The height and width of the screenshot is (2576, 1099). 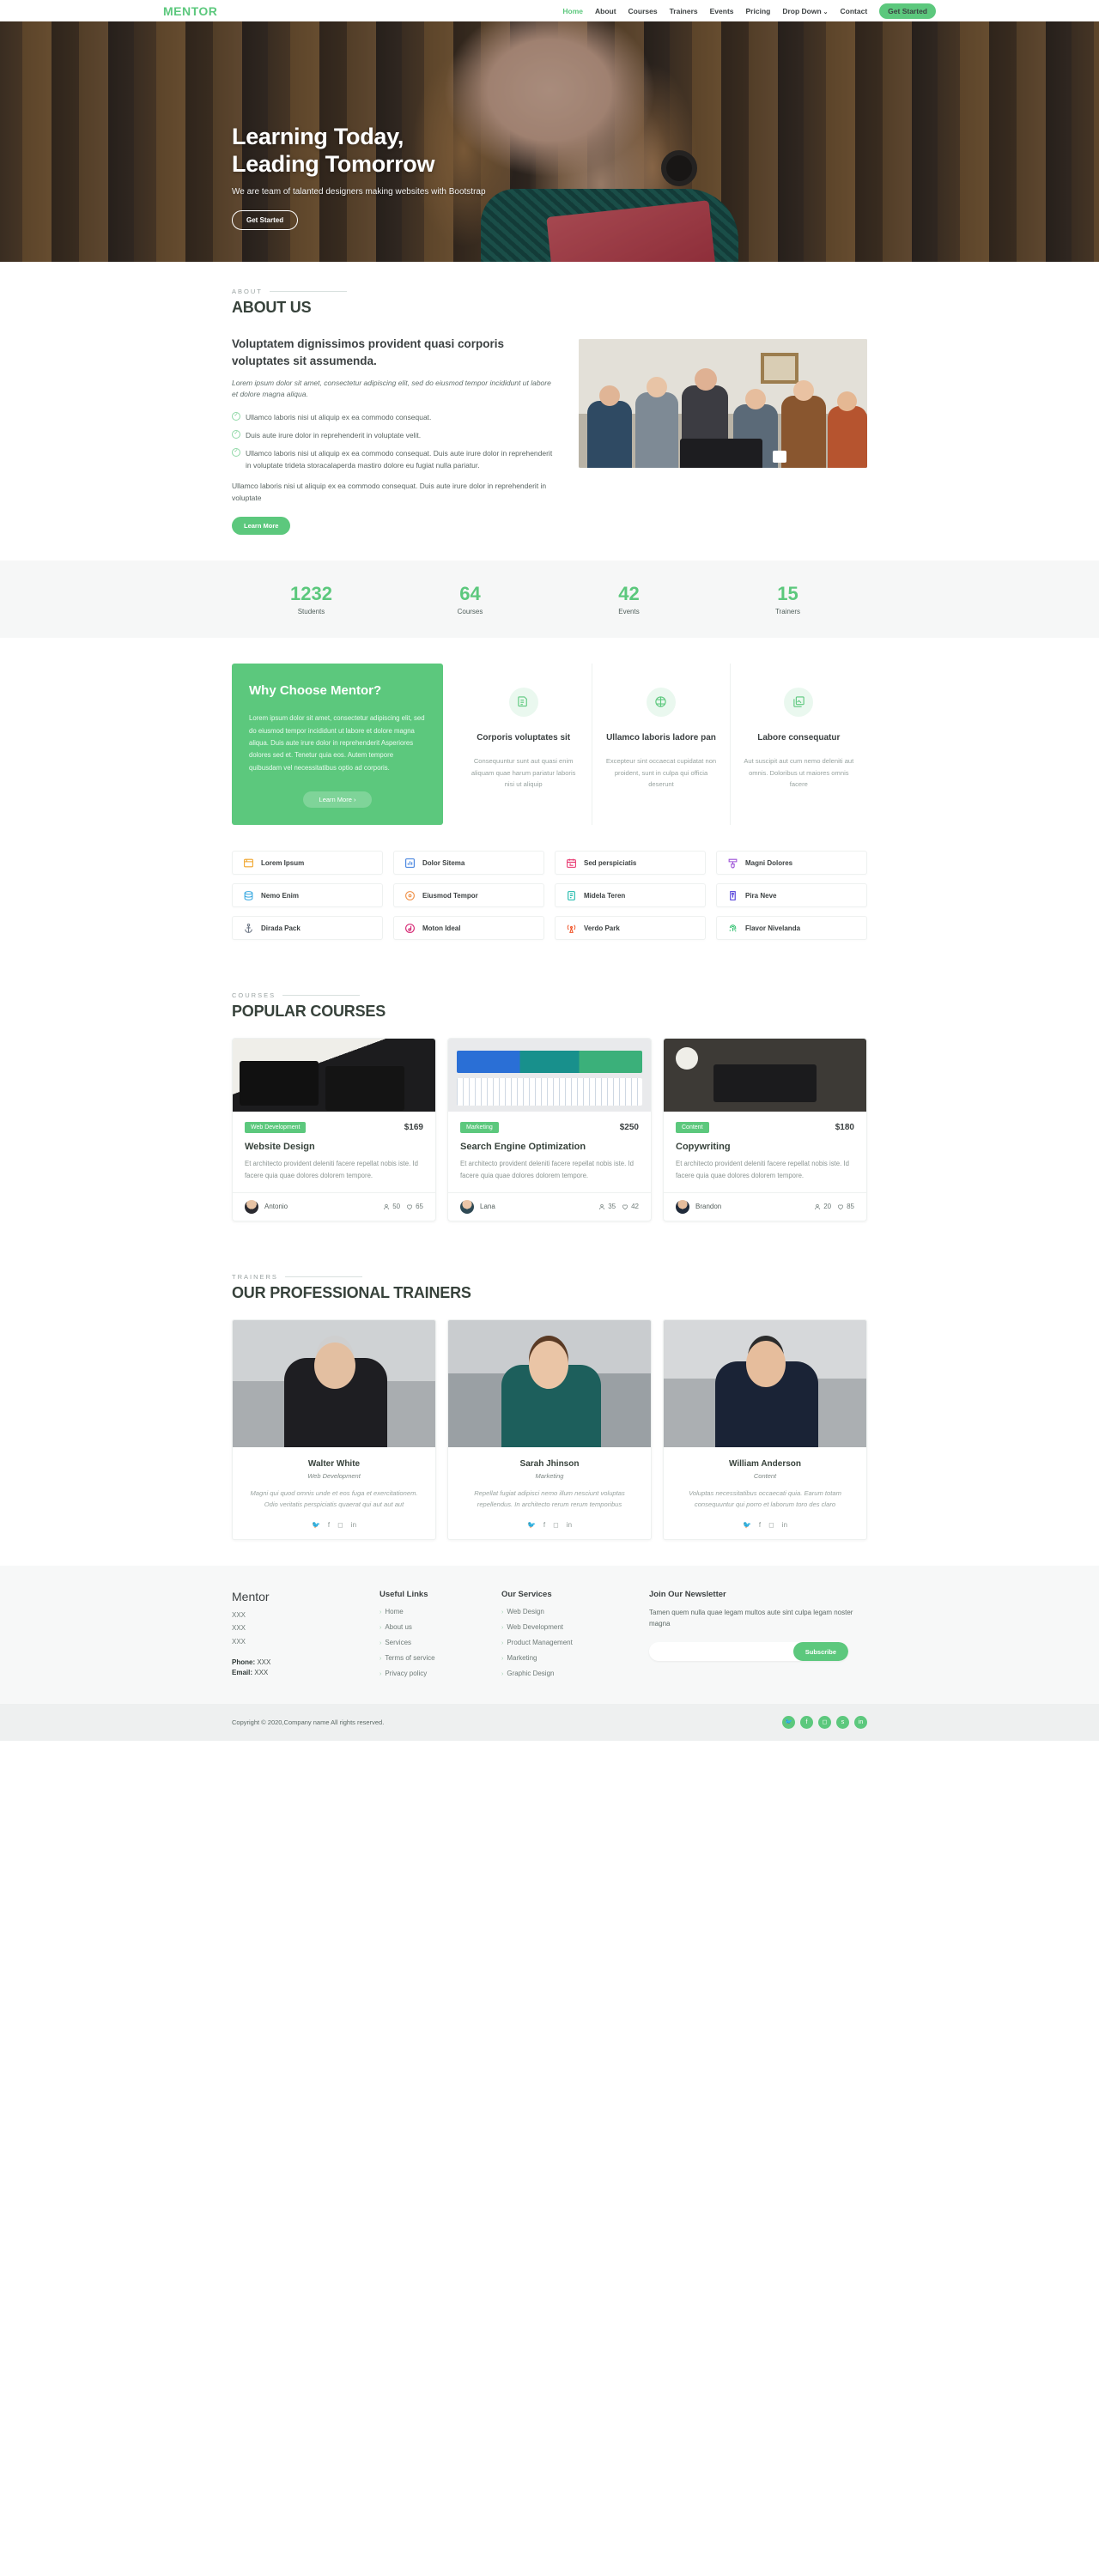 I want to click on image-icon, so click(x=799, y=702).